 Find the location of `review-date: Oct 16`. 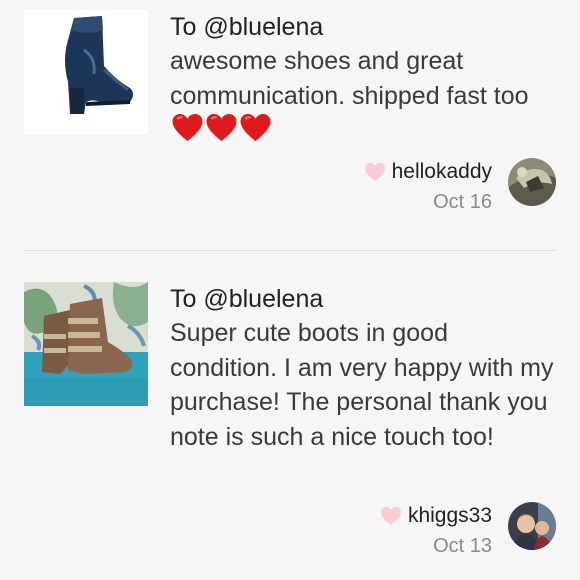

review-date: Oct 16 is located at coordinates (462, 202).